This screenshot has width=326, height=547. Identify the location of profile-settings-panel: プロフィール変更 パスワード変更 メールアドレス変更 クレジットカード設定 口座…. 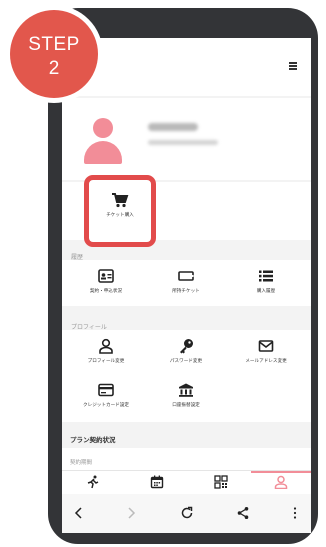
(186, 376).